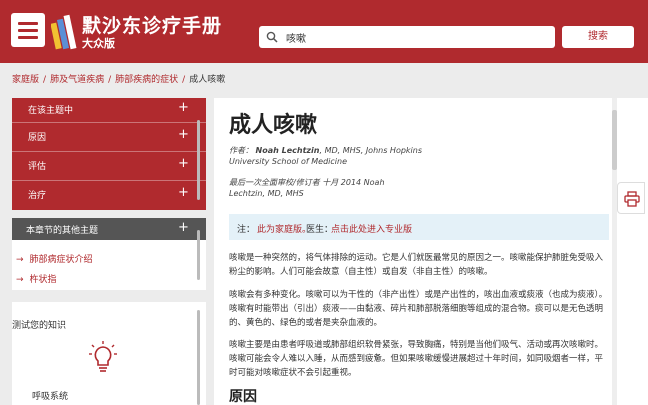 The image size is (648, 405). I want to click on other-topics-header-label: 本章节的其他主题, so click(62, 231).